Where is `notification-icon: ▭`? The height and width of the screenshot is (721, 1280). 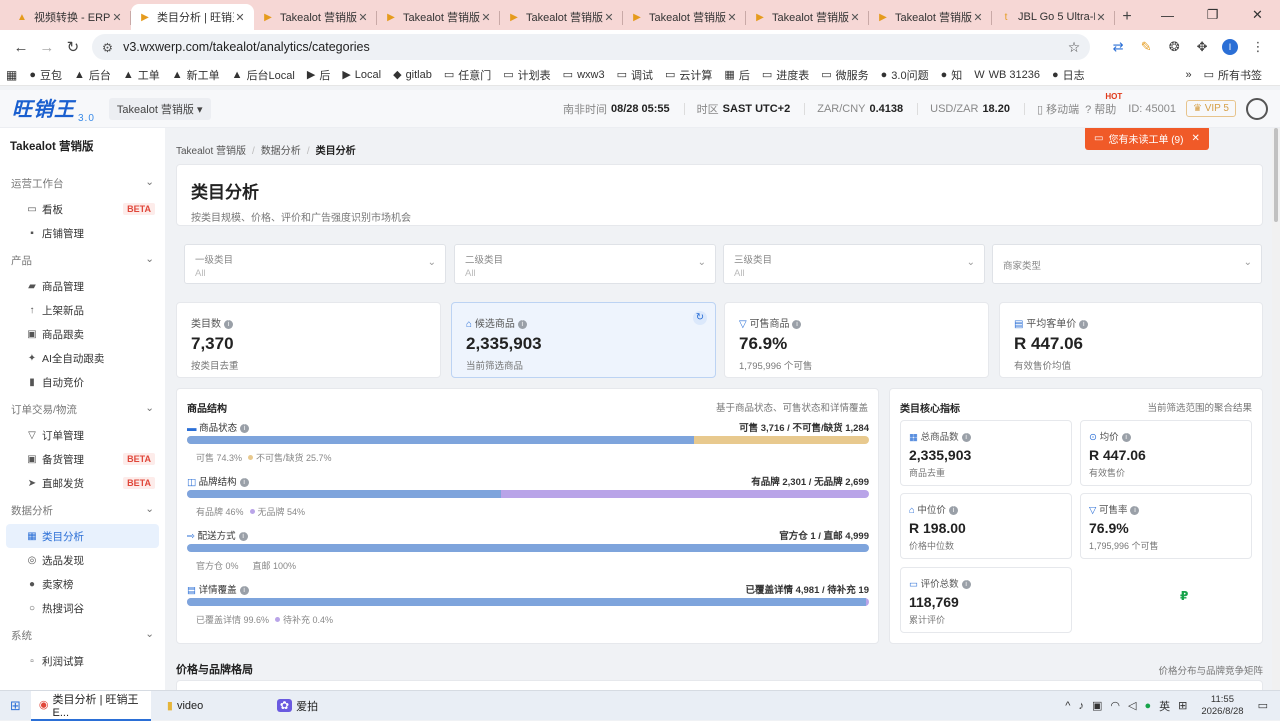
notification-icon: ▭ is located at coordinates (1263, 705).